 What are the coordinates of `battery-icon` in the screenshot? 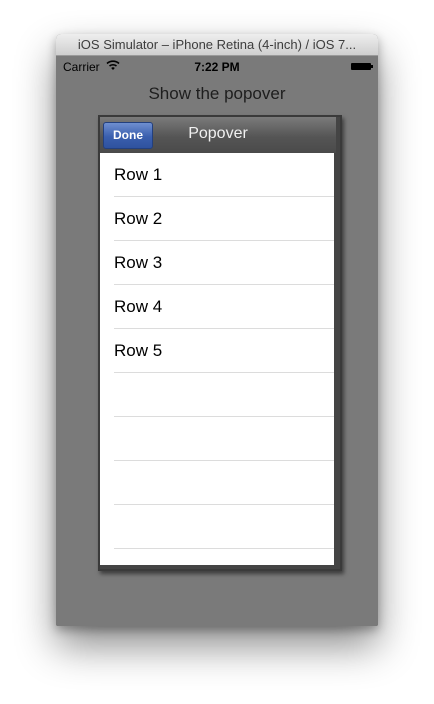 It's located at (362, 66).